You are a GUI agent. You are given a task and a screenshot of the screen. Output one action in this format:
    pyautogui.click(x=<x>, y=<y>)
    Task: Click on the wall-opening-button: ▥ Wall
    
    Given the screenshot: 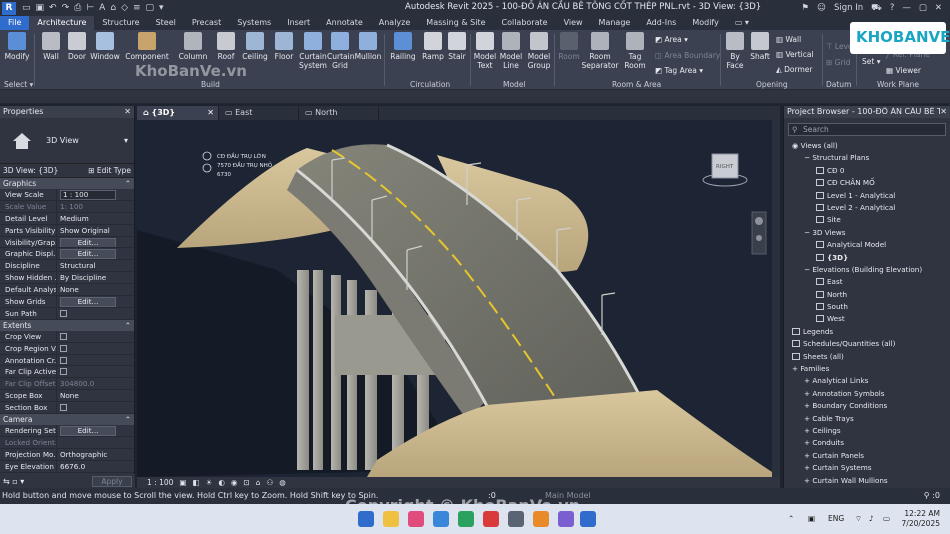 What is the action you would take?
    pyautogui.click(x=788, y=39)
    